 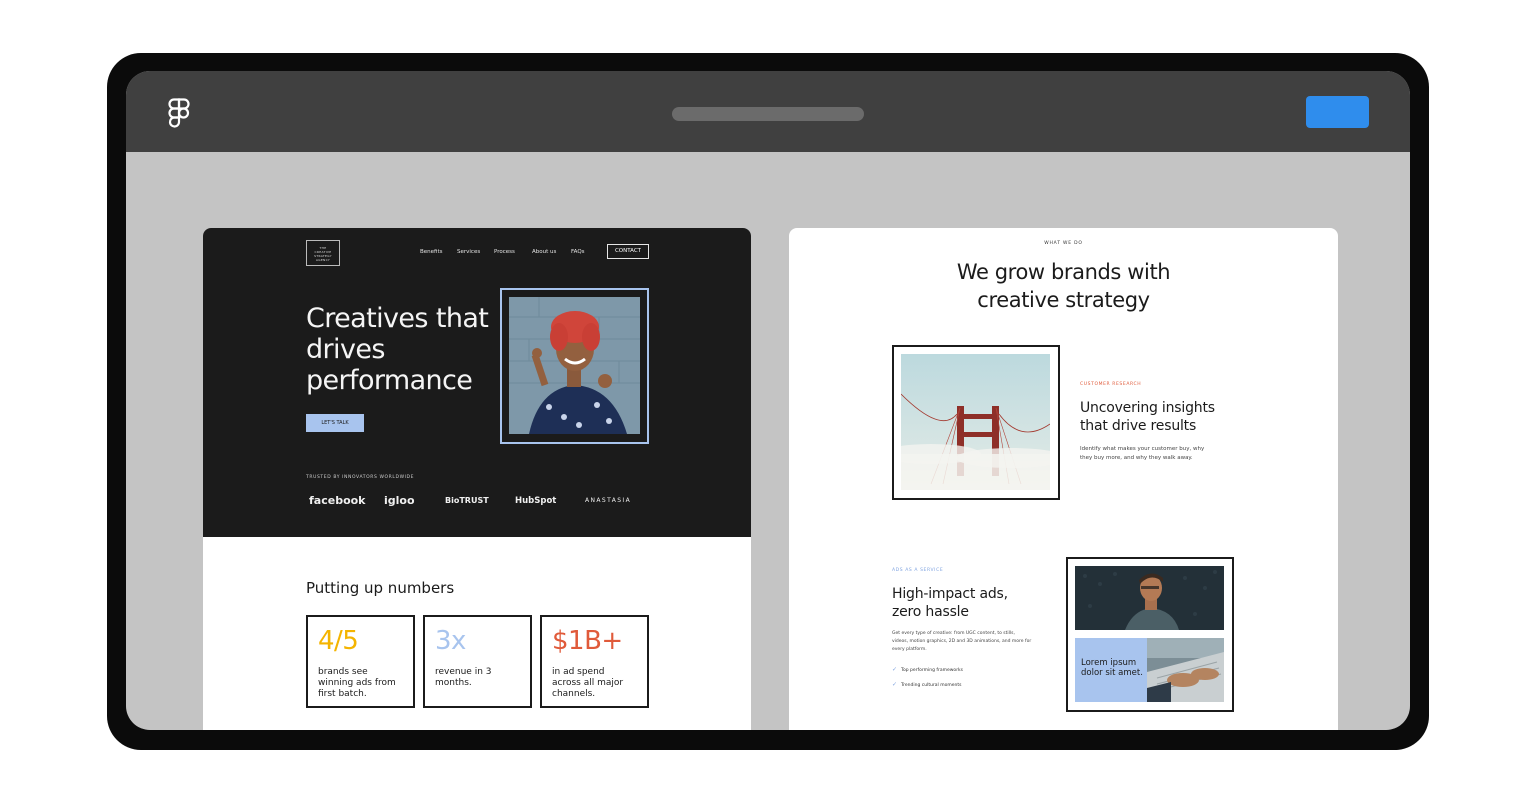 What do you see at coordinates (467, 500) in the screenshot?
I see `logo-biotrust: BioTRUST` at bounding box center [467, 500].